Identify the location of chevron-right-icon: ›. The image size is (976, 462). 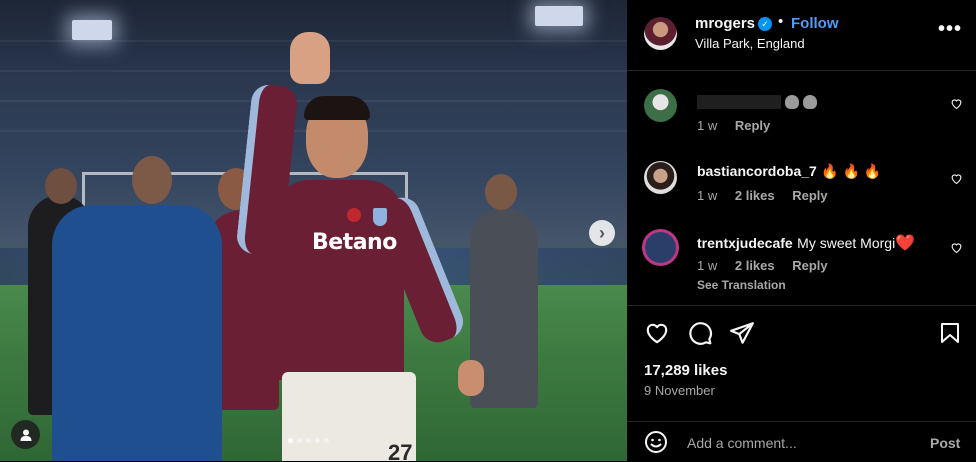
(602, 232).